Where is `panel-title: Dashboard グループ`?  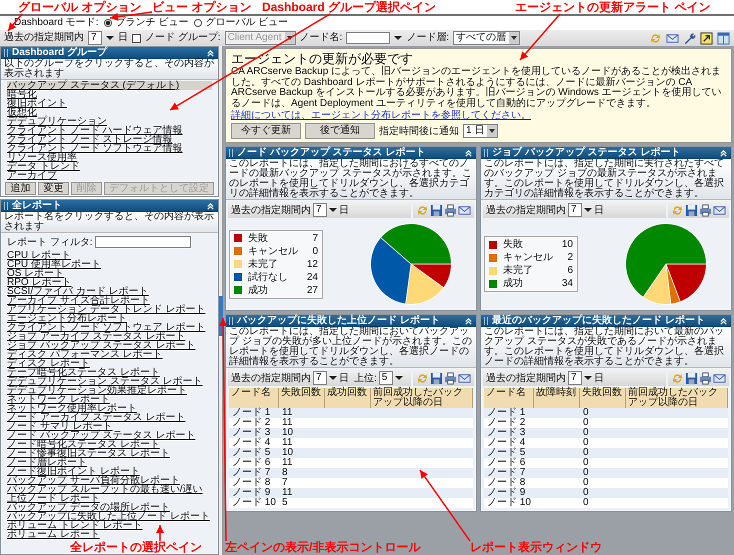
panel-title: Dashboard グループ is located at coordinates (60, 52).